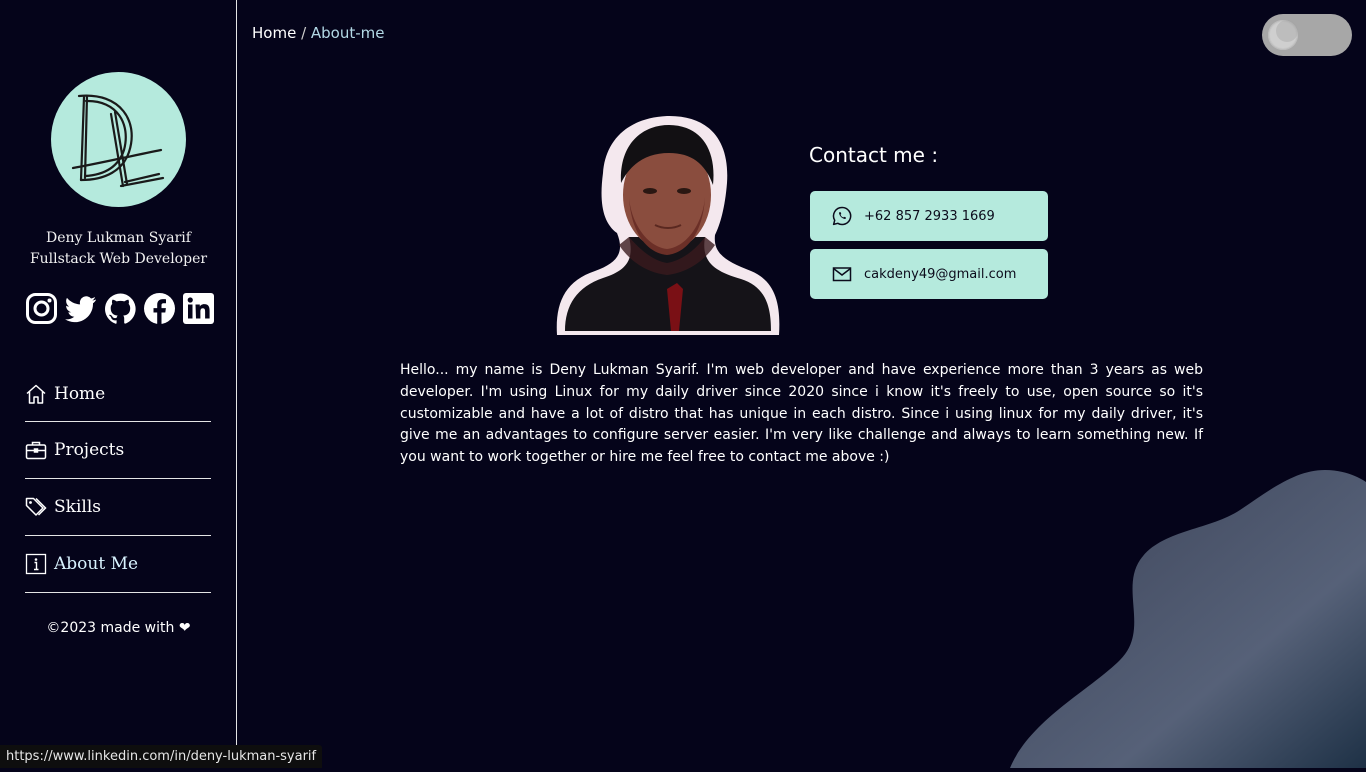  I want to click on theme-toggle, so click(1307, 35).